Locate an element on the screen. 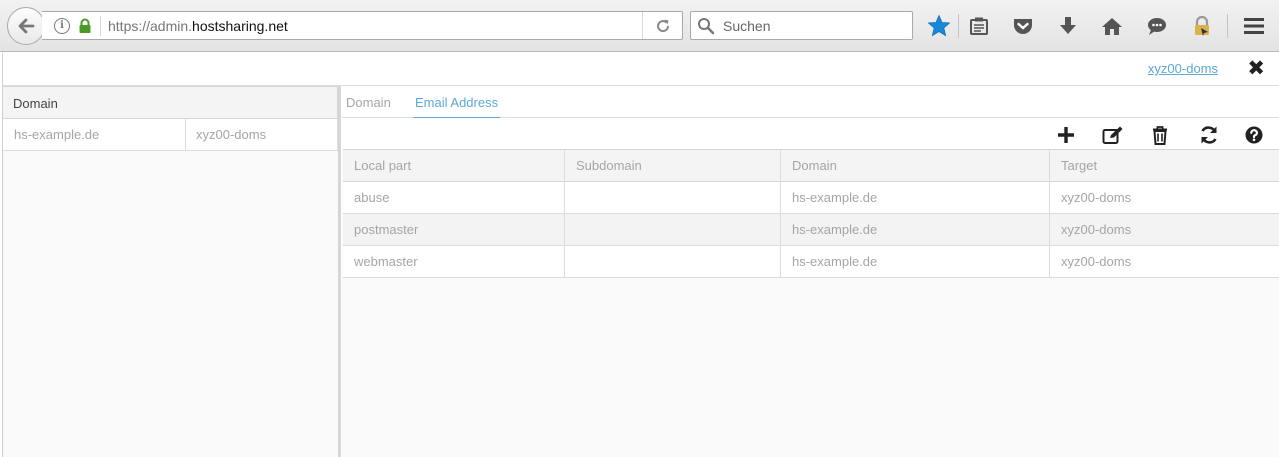  edit-icon is located at coordinates (1112, 135).